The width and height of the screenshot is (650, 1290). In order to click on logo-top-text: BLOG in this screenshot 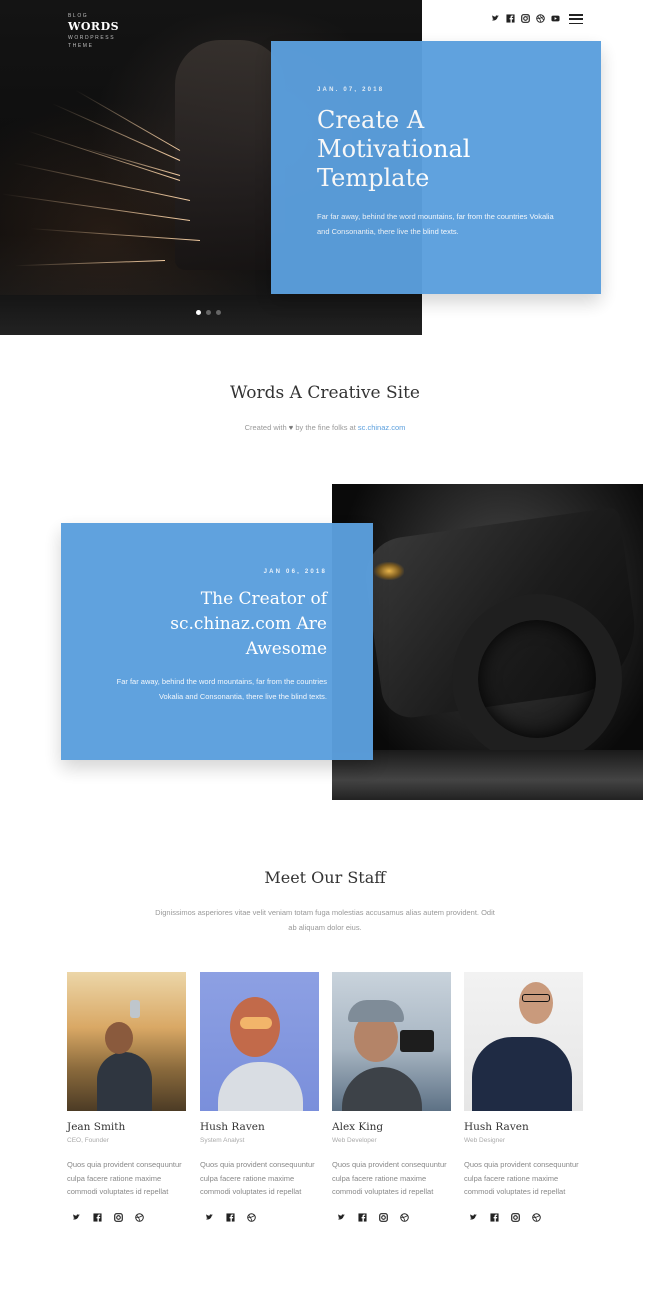, I will do `click(78, 16)`.